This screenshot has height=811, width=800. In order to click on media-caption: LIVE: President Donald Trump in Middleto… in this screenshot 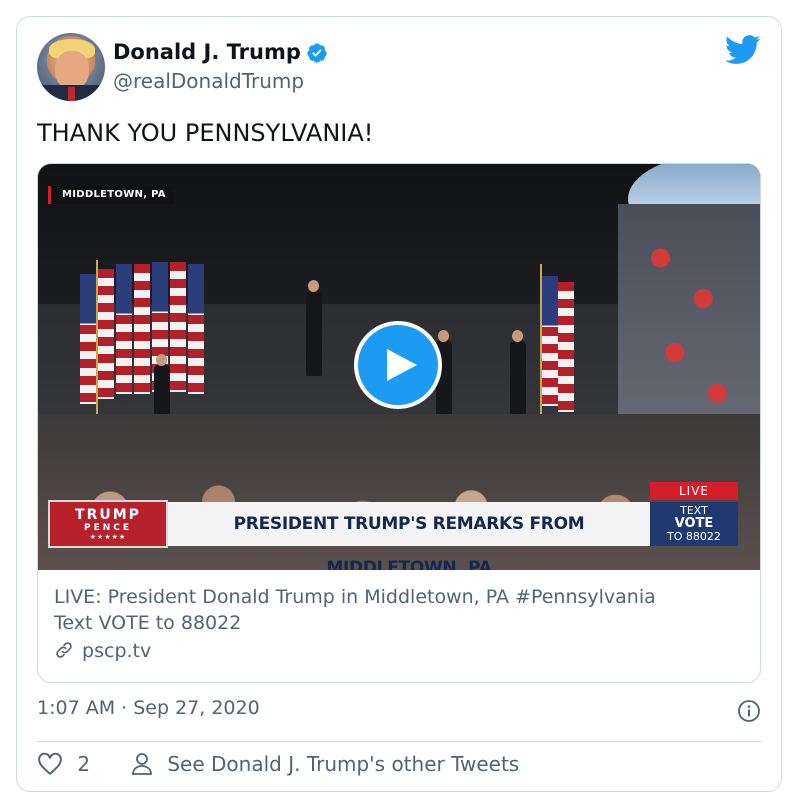, I will do `click(399, 610)`.